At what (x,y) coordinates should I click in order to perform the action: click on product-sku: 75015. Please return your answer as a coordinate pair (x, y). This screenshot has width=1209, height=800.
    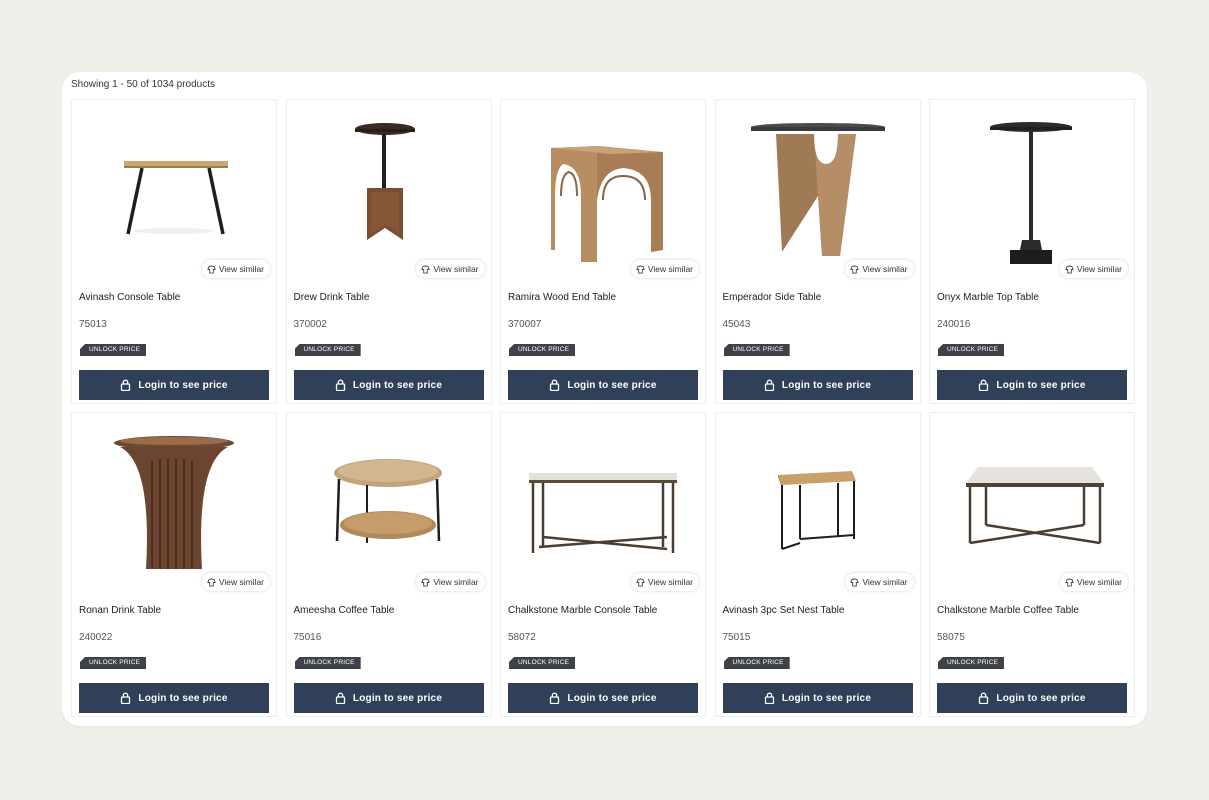
    Looking at the image, I should click on (736, 637).